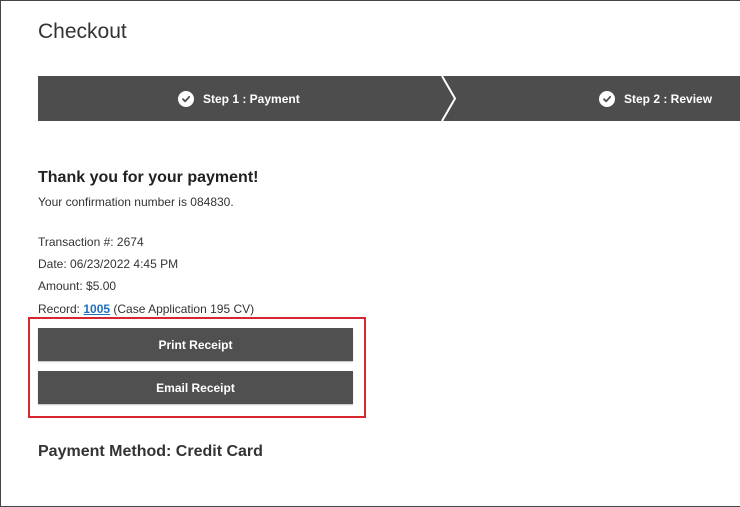 This screenshot has height=507, width=740. What do you see at coordinates (195, 344) in the screenshot?
I see `print-receipt-button: Print Receipt` at bounding box center [195, 344].